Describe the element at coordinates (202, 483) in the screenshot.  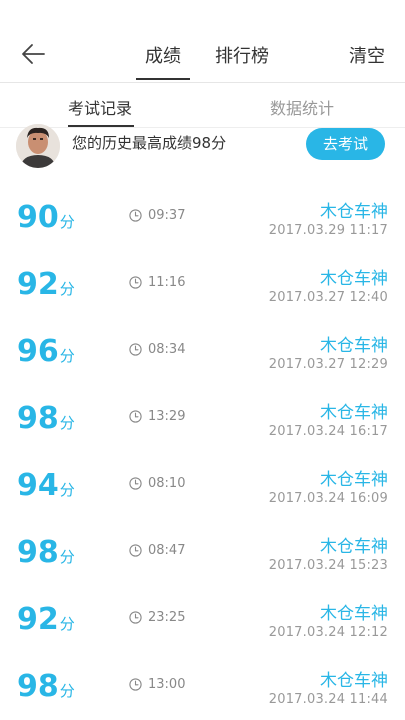
I see `list-item: 94分 08:10 木仓车神 2017.03.24 16:09` at that location.